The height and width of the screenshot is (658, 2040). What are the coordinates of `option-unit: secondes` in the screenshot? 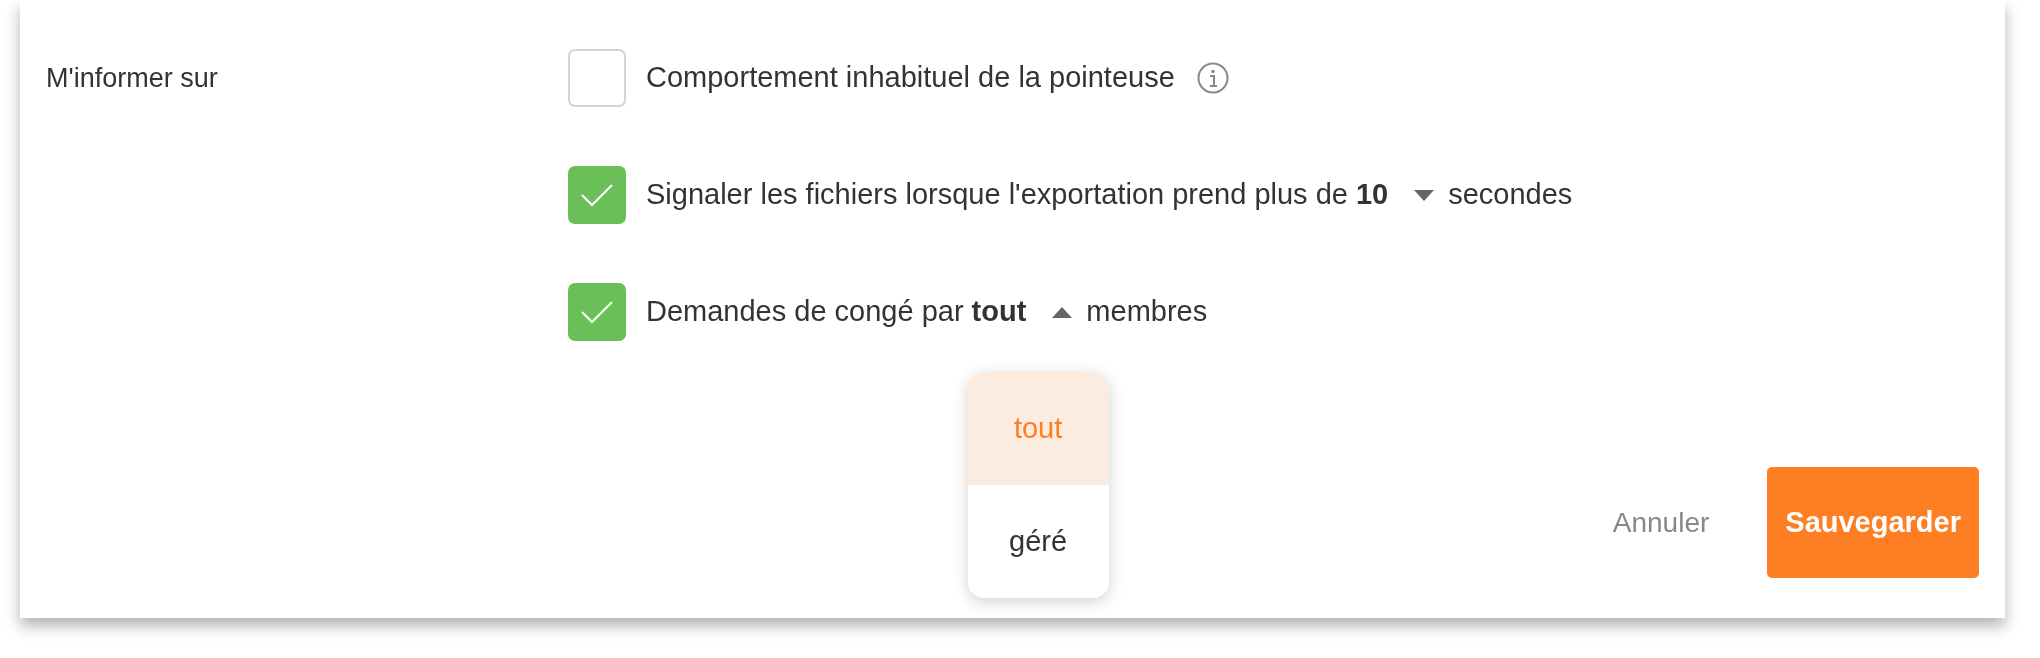 It's located at (1510, 195).